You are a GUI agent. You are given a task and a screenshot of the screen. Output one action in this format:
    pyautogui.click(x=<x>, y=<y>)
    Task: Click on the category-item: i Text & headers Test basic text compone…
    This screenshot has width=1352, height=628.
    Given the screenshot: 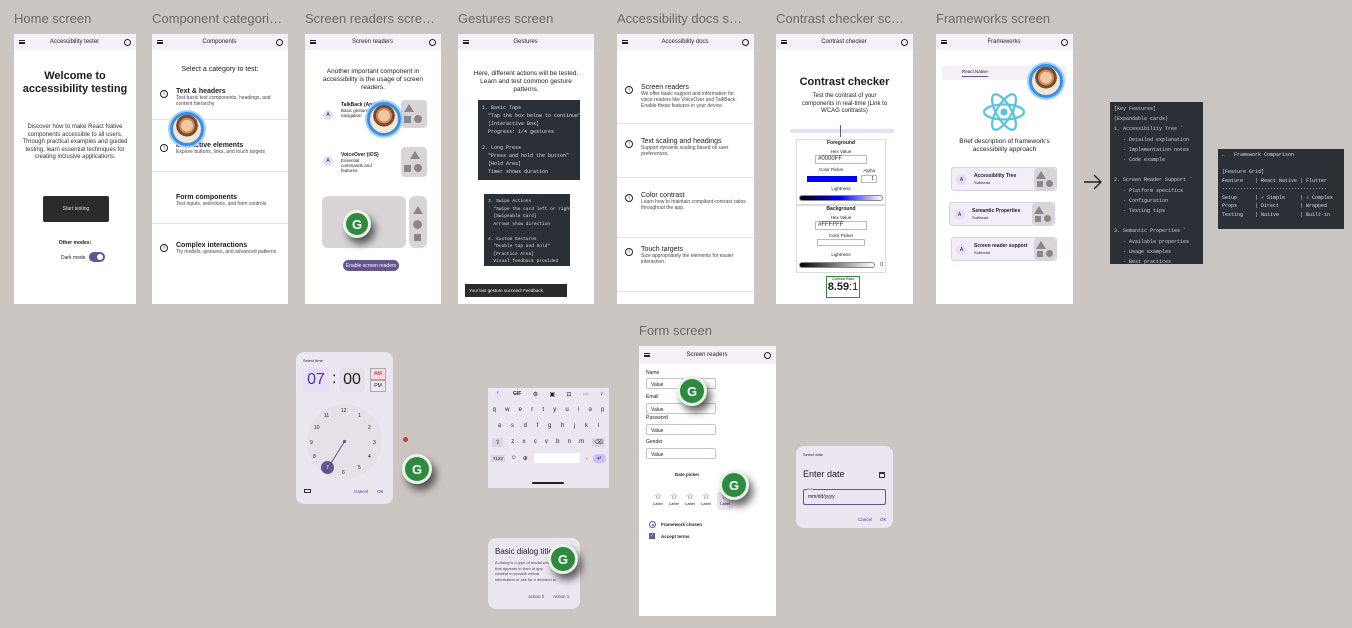 What is the action you would take?
    pyautogui.click(x=220, y=102)
    